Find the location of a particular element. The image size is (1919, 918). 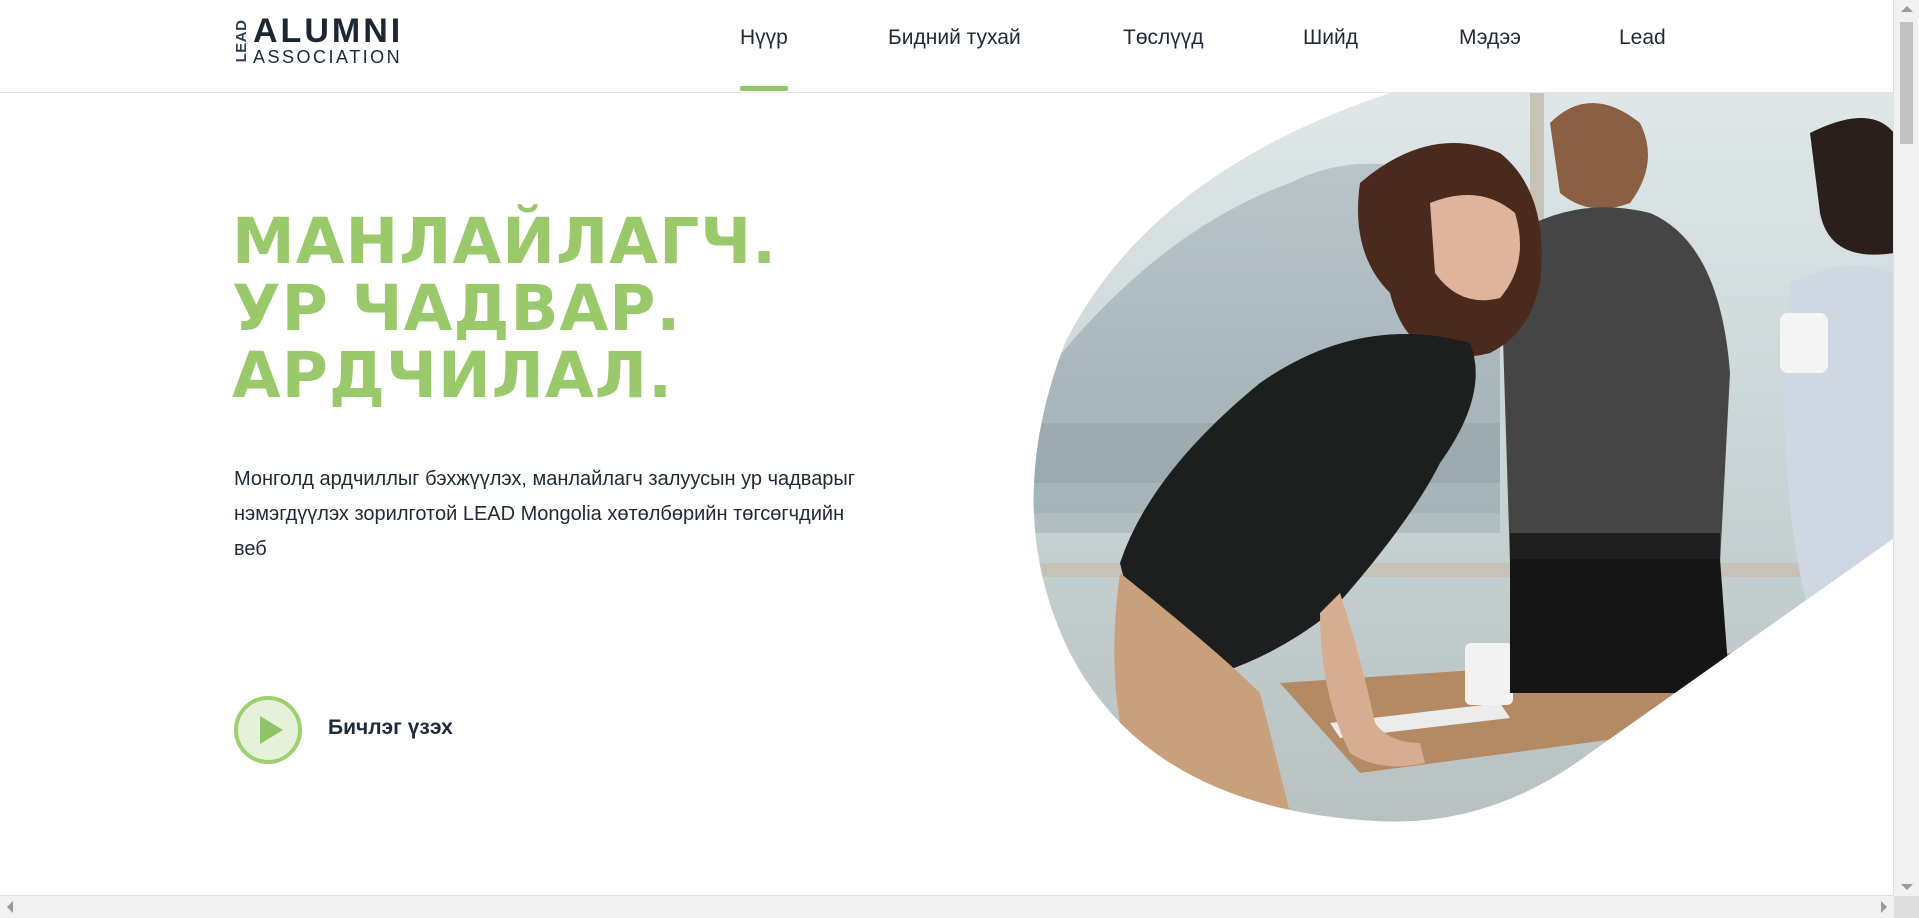

scrollbar-corner is located at coordinates (1906, 907).